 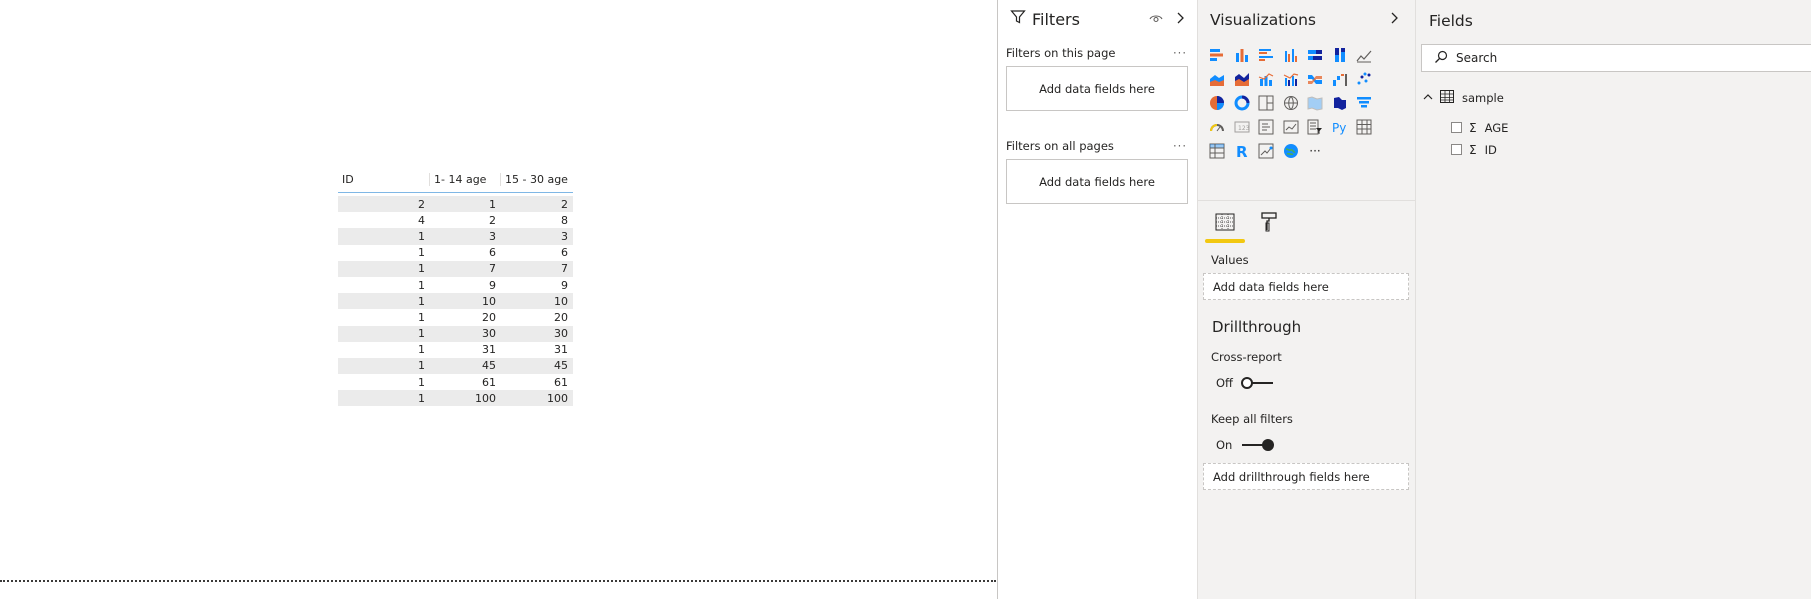 I want to click on table-cell: 4, so click(x=421, y=220).